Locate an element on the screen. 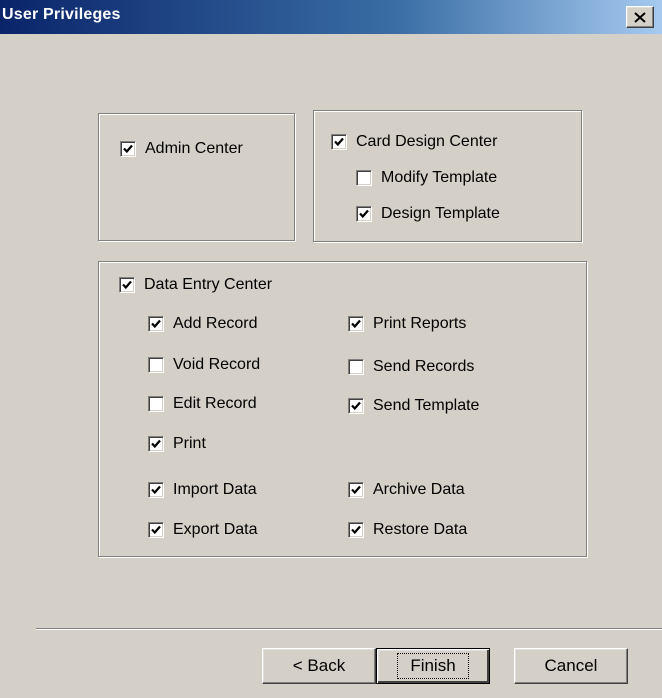 The width and height of the screenshot is (662, 698). edit-record-label: Edit Record is located at coordinates (215, 403).